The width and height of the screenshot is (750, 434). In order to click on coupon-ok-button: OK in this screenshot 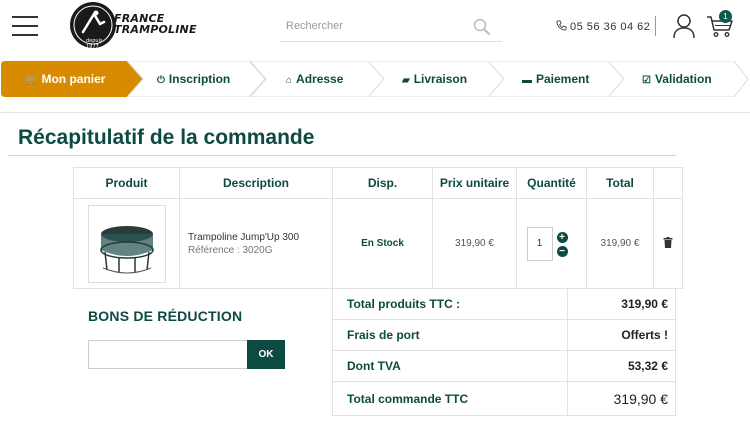, I will do `click(266, 354)`.